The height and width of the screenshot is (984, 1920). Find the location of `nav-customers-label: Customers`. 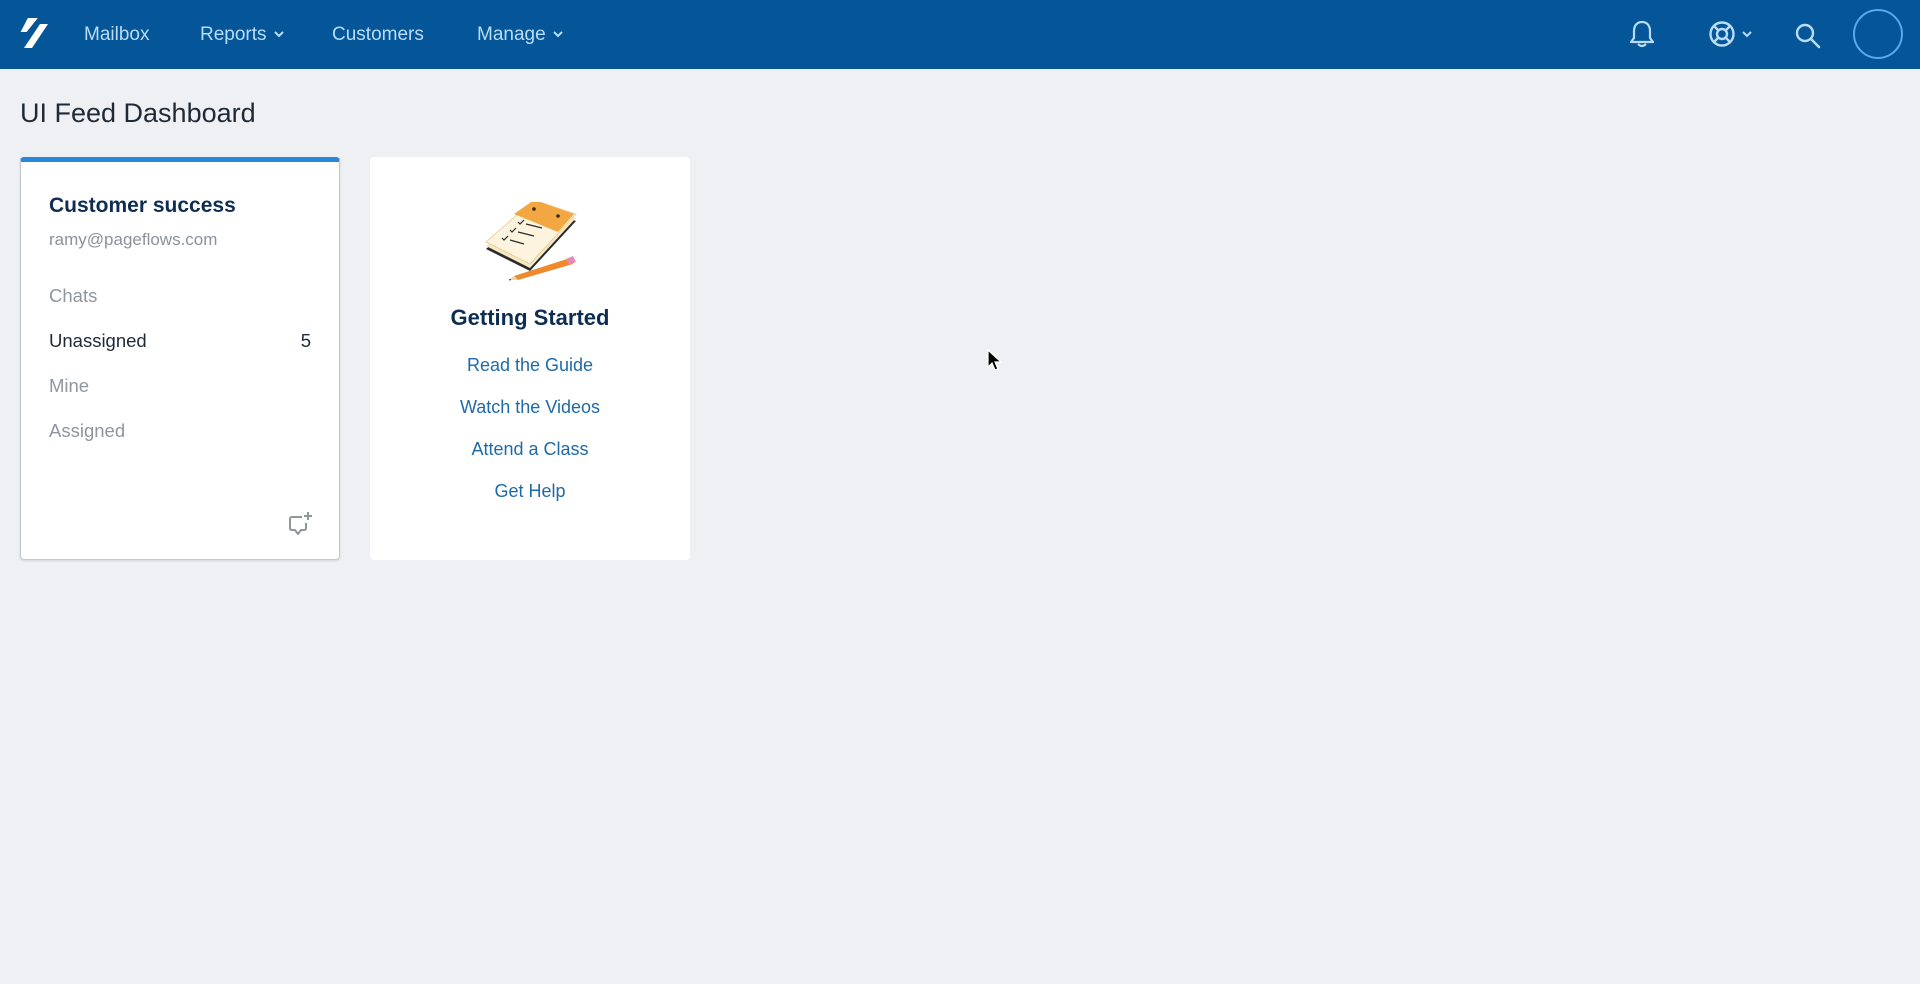

nav-customers-label: Customers is located at coordinates (378, 34).